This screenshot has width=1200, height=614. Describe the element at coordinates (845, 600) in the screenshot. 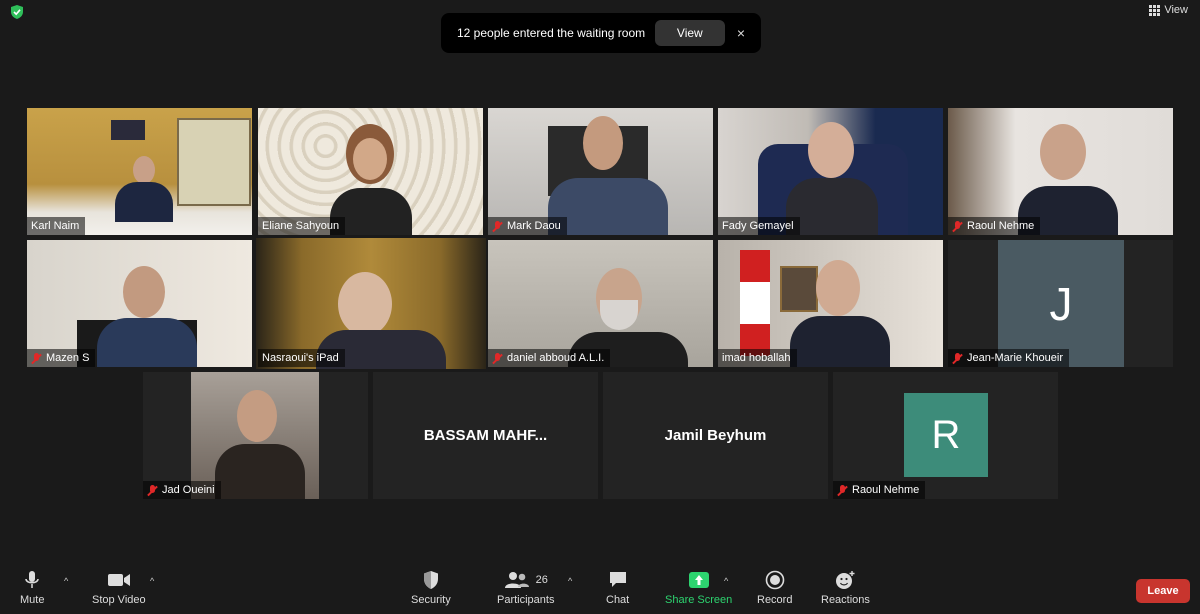

I see `reactions-label: Reactions` at that location.